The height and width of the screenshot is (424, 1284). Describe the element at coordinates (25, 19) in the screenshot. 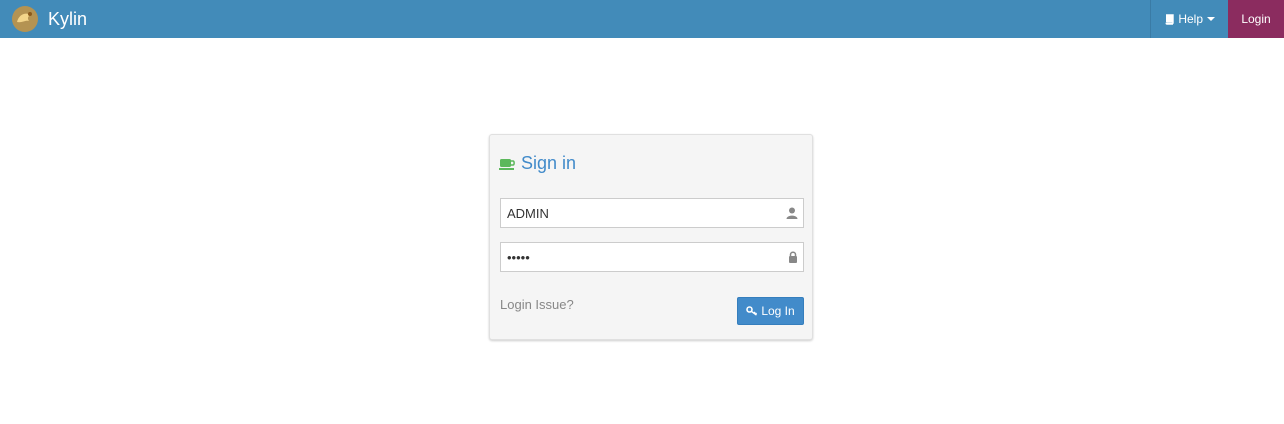

I see `kylin-logo-icon` at that location.